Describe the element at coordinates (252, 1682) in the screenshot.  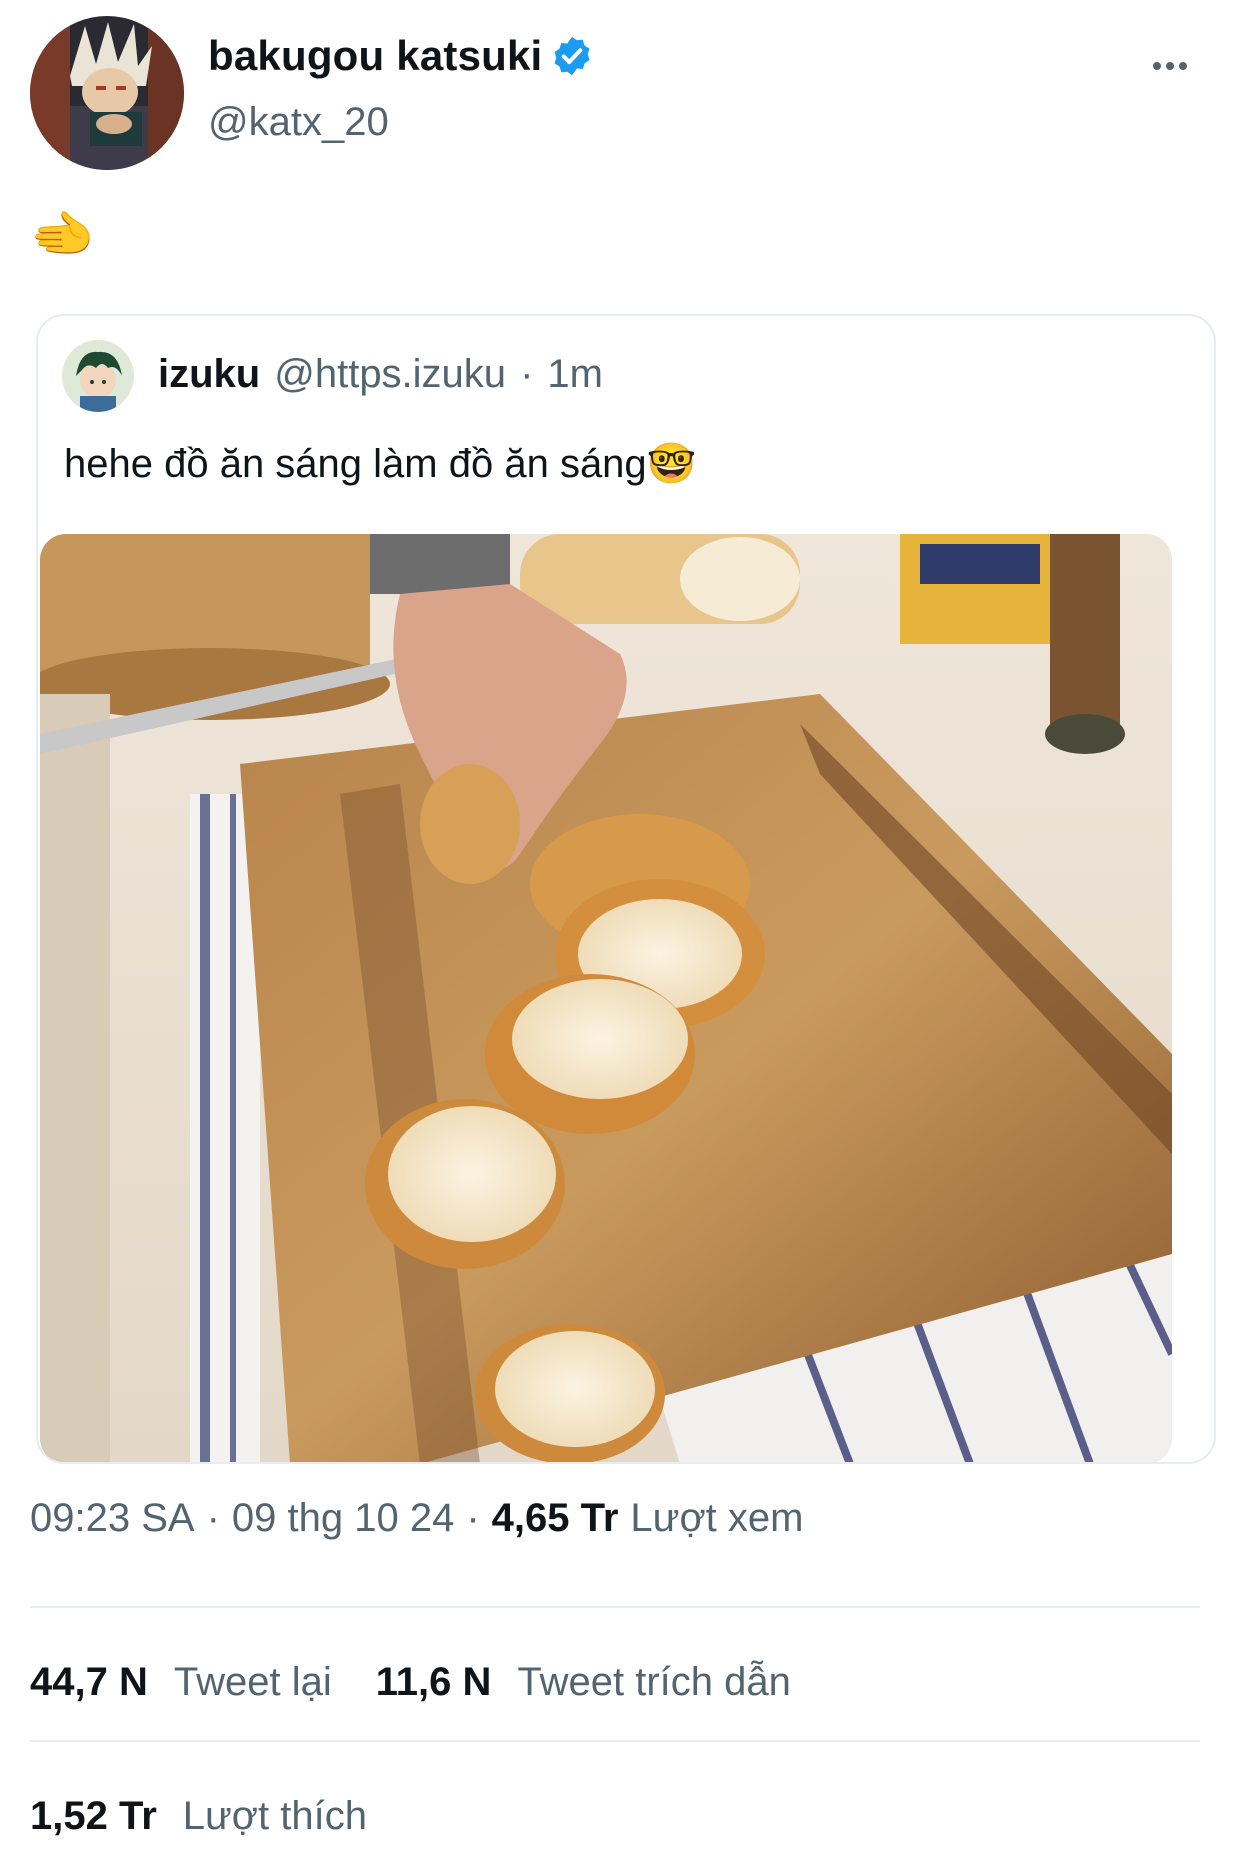
I see `retweets-label: Tweet lại` at that location.